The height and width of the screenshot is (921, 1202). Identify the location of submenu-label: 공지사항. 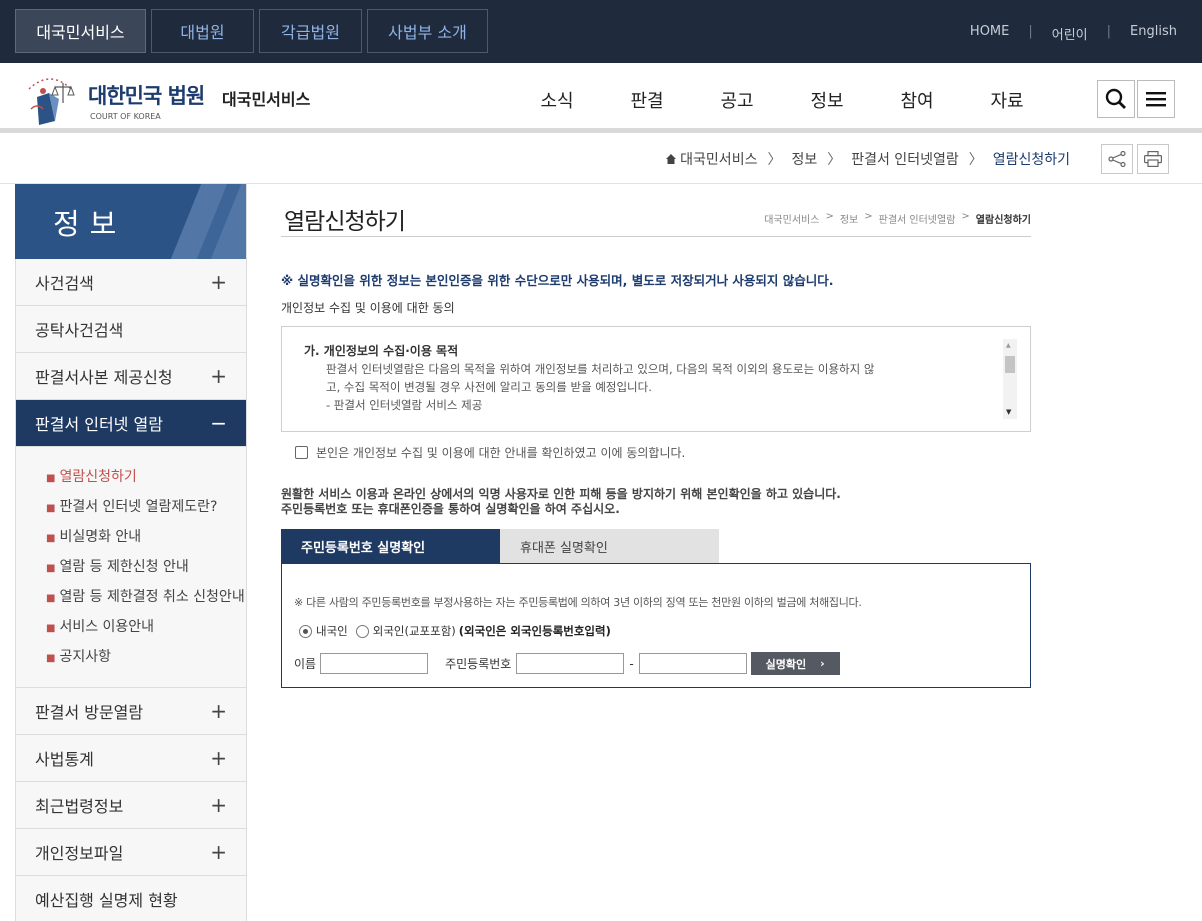
(85, 657).